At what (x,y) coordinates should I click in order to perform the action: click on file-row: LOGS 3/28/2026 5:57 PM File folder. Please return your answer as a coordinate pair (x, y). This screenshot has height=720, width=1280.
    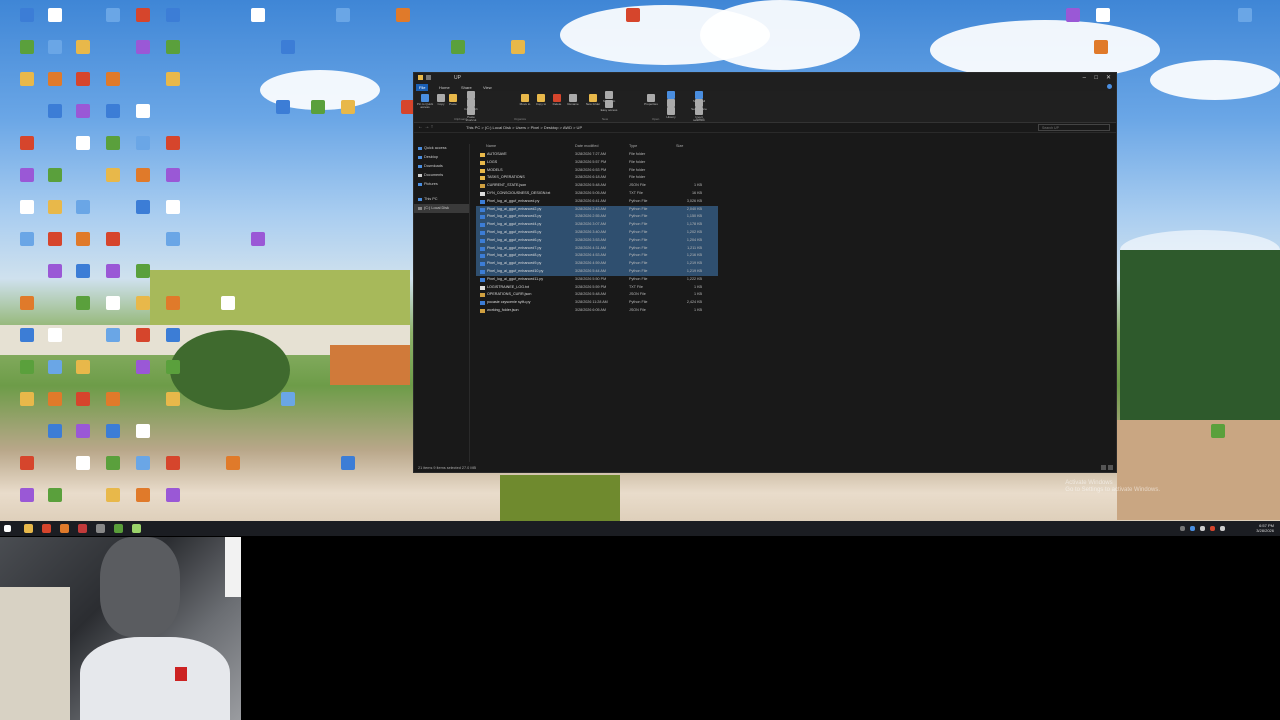
    Looking at the image, I should click on (791, 163).